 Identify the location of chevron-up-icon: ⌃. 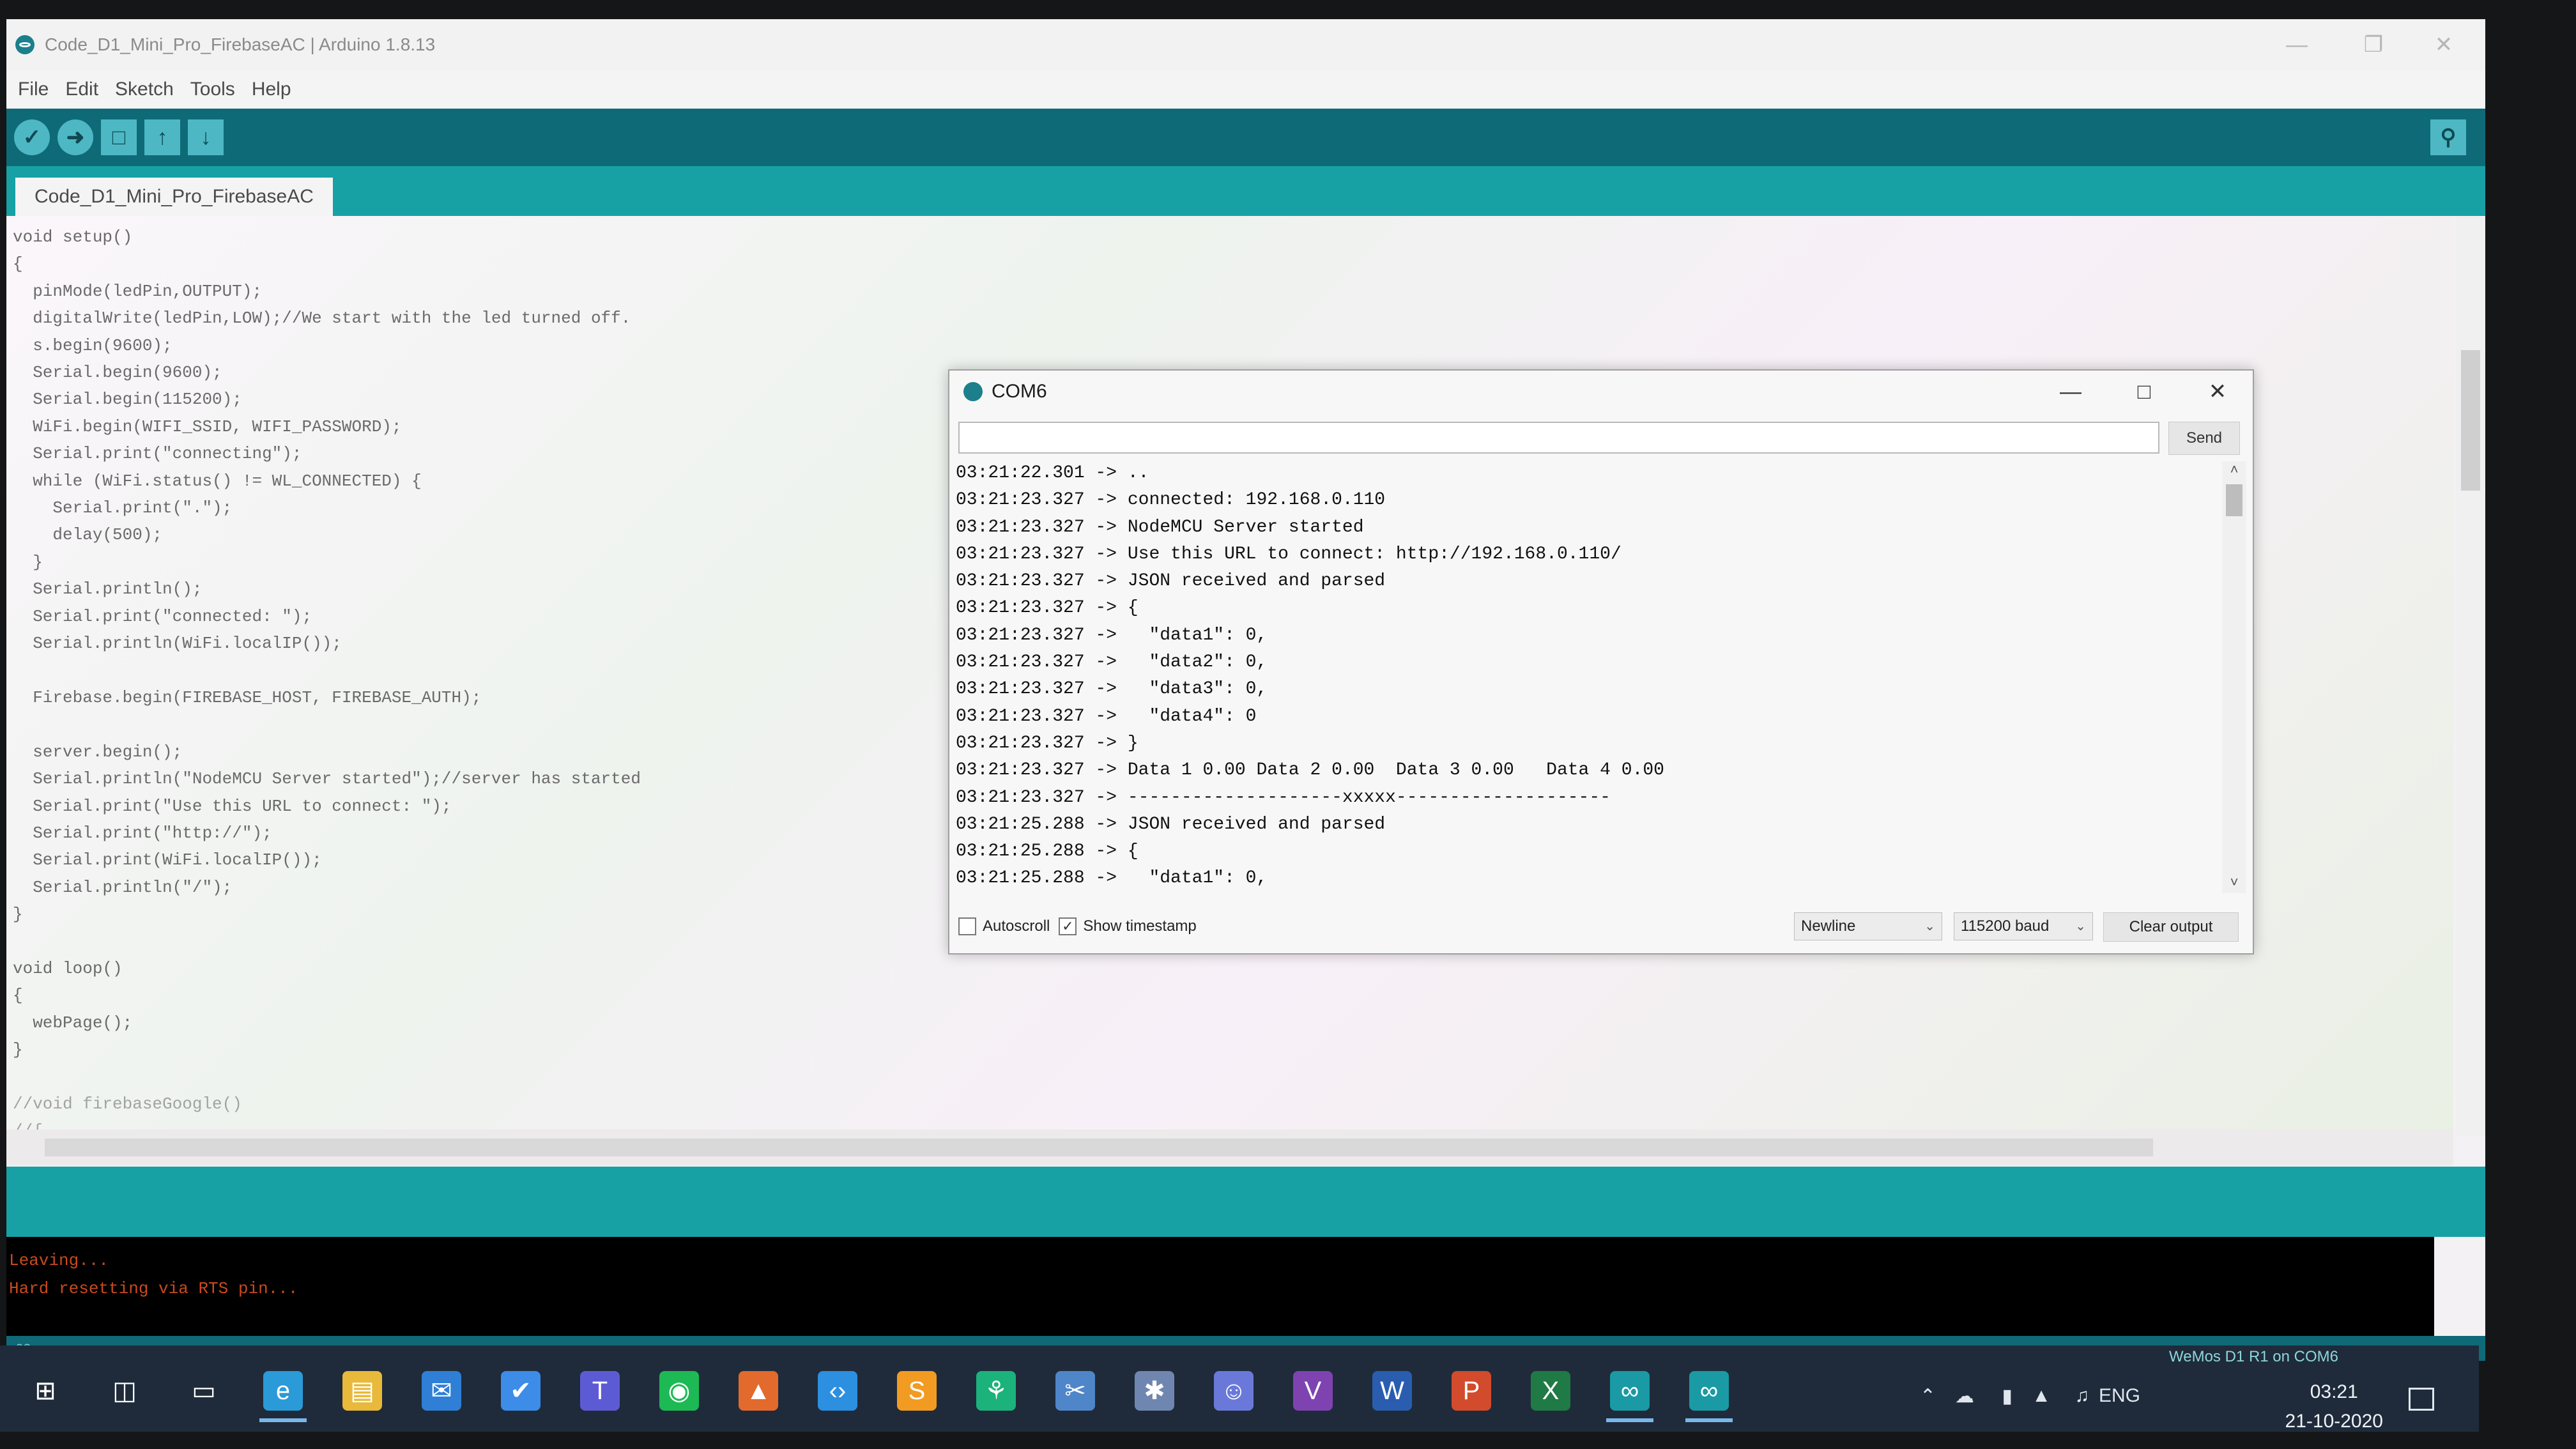
(1928, 1396).